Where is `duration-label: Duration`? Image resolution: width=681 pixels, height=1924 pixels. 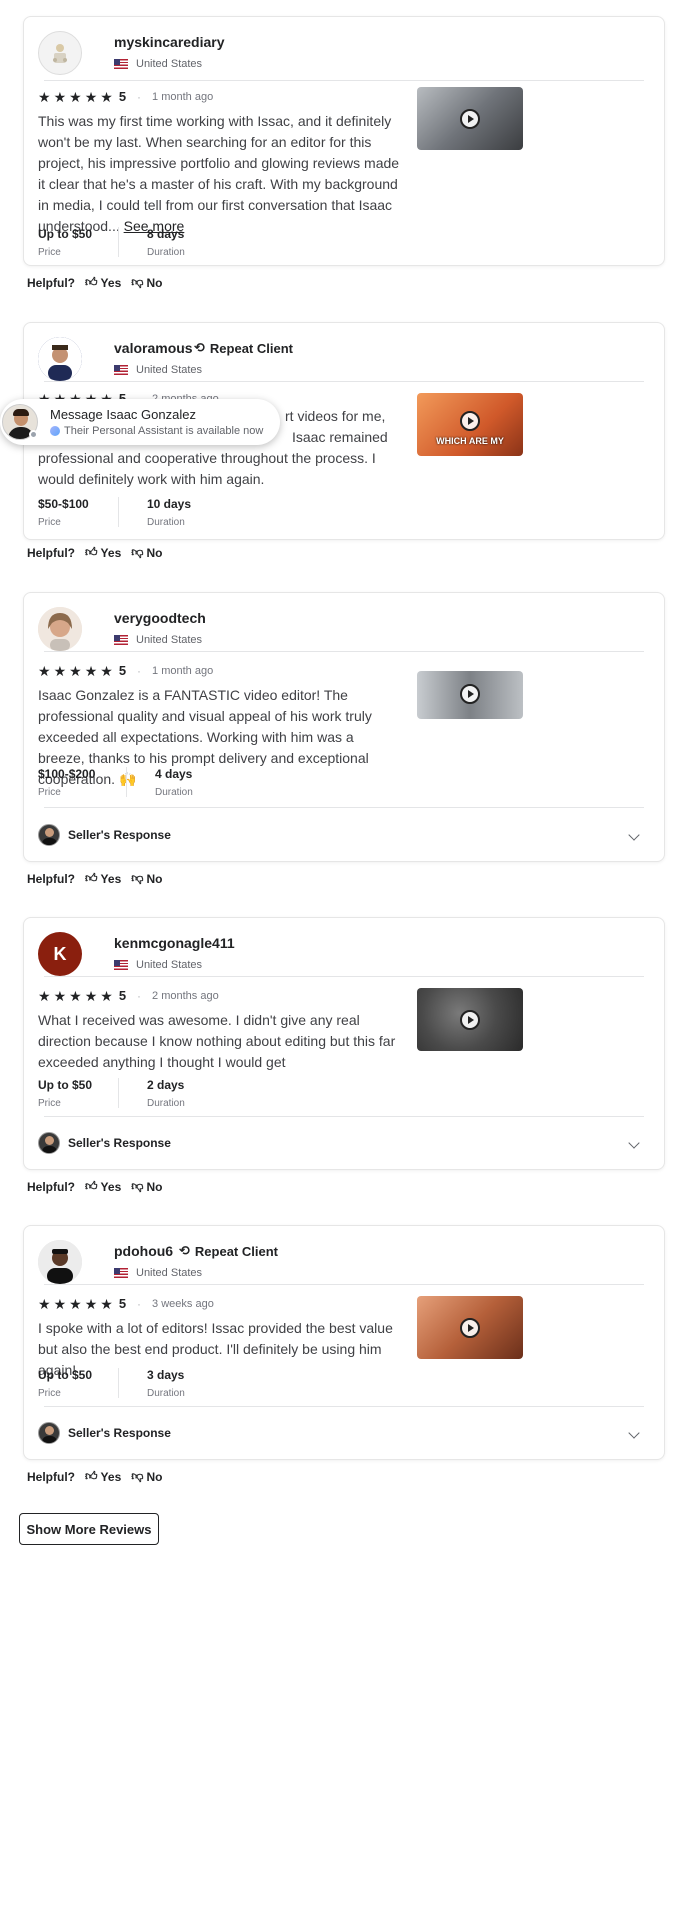 duration-label: Duration is located at coordinates (166, 1103).